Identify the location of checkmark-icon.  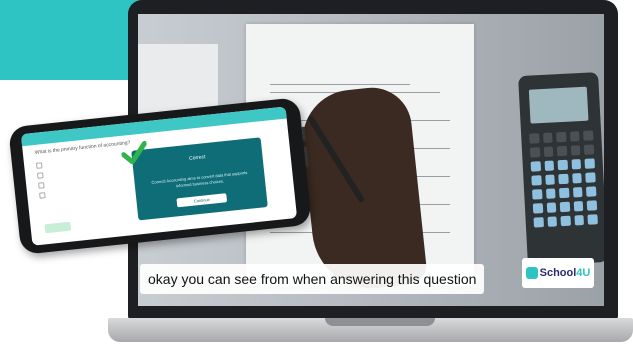
(134, 152).